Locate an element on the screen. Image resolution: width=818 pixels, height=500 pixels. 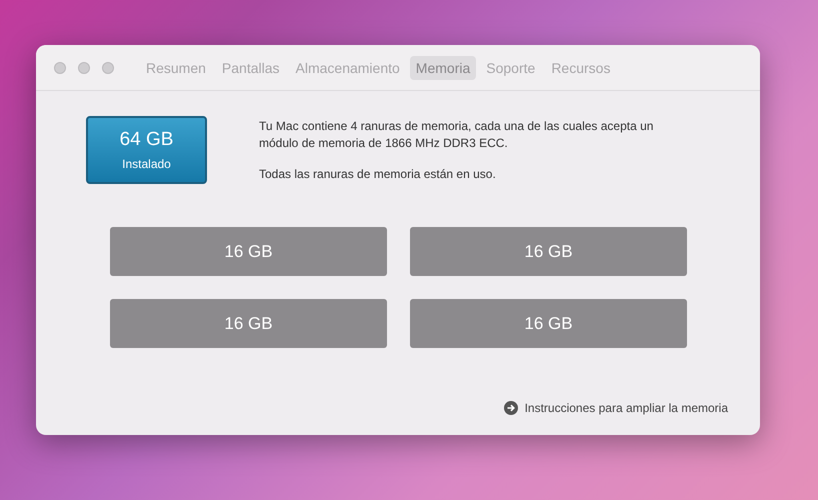
tab: Almacenamiento is located at coordinates (348, 68).